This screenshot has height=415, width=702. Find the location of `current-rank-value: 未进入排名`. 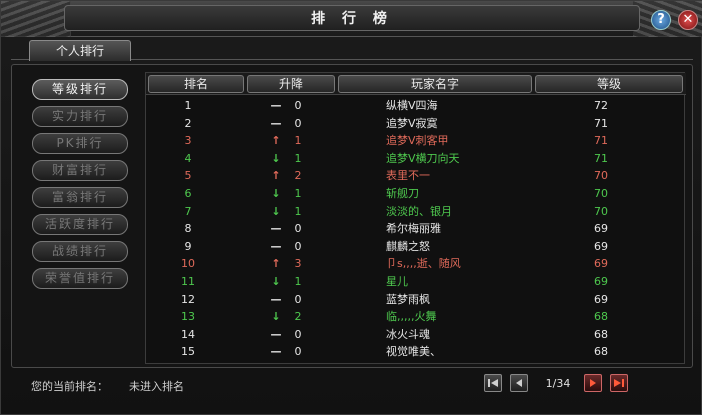

current-rank-value: 未进入排名 is located at coordinates (156, 386).